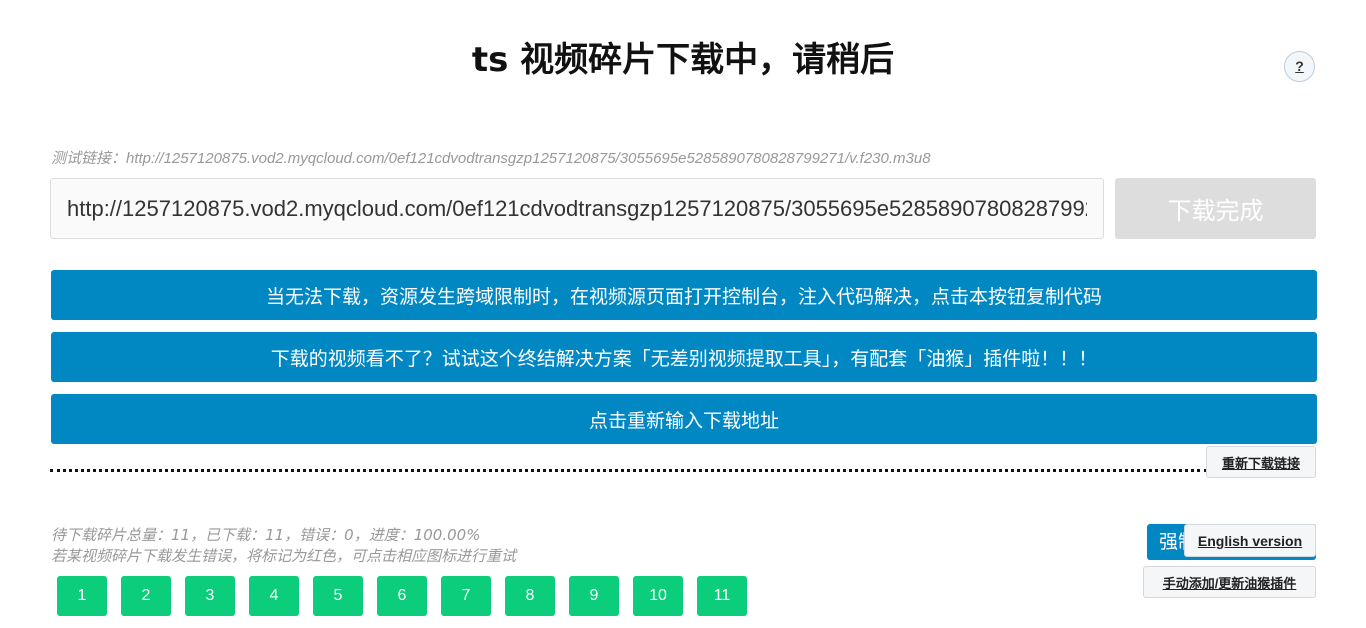  What do you see at coordinates (274, 596) in the screenshot?
I see `segment-button: 4` at bounding box center [274, 596].